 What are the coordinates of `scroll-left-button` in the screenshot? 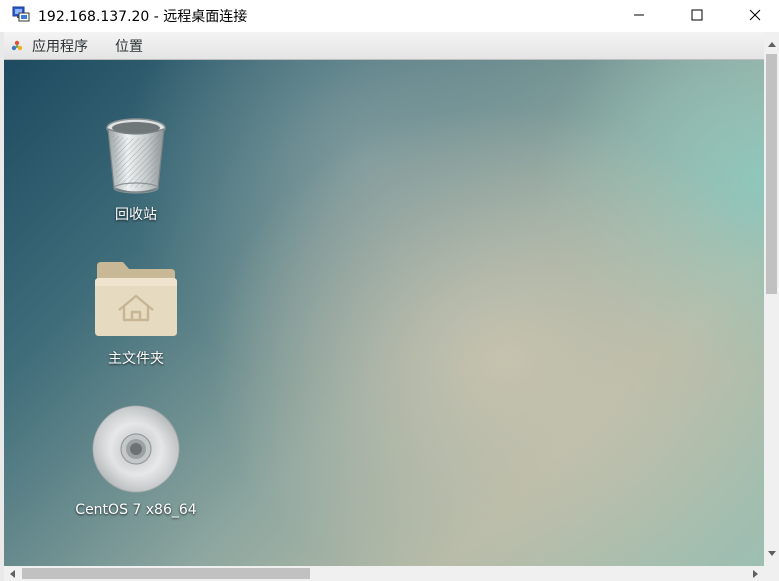 It's located at (12, 573).